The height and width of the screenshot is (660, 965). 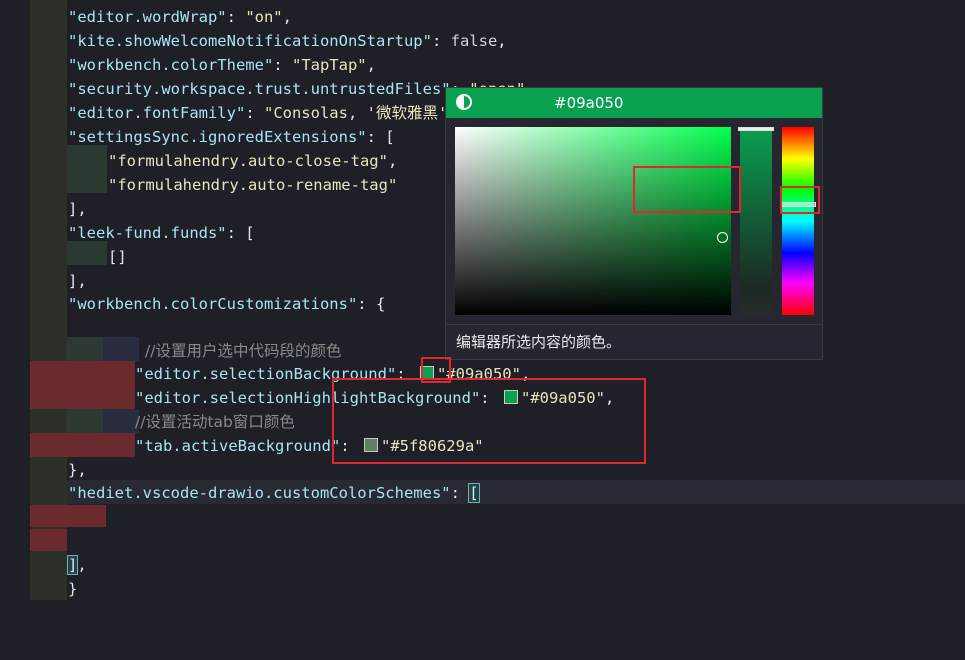 What do you see at coordinates (756, 129) in the screenshot?
I see `opacity-slider-handle` at bounding box center [756, 129].